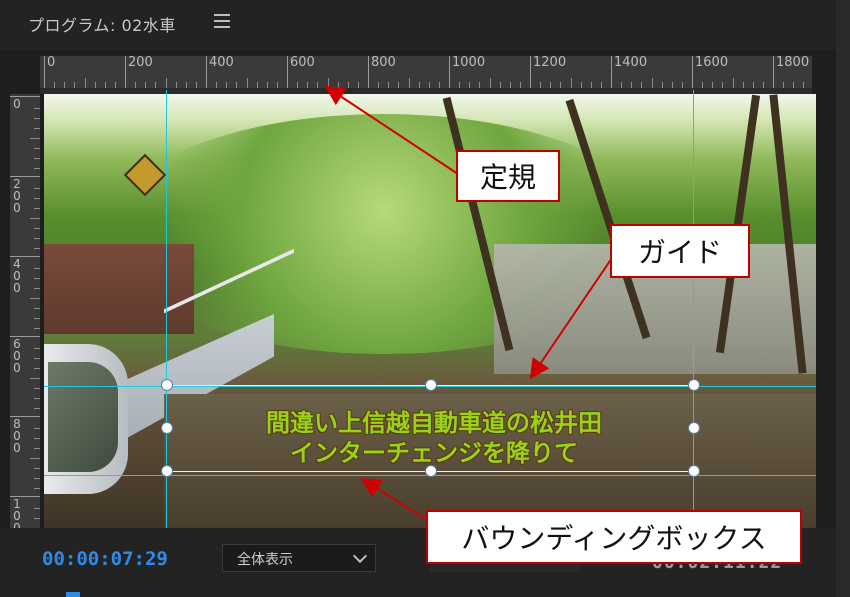  What do you see at coordinates (434, 423) in the screenshot?
I see `caption-line-1: 間違い上信越自動車道の松井田` at bounding box center [434, 423].